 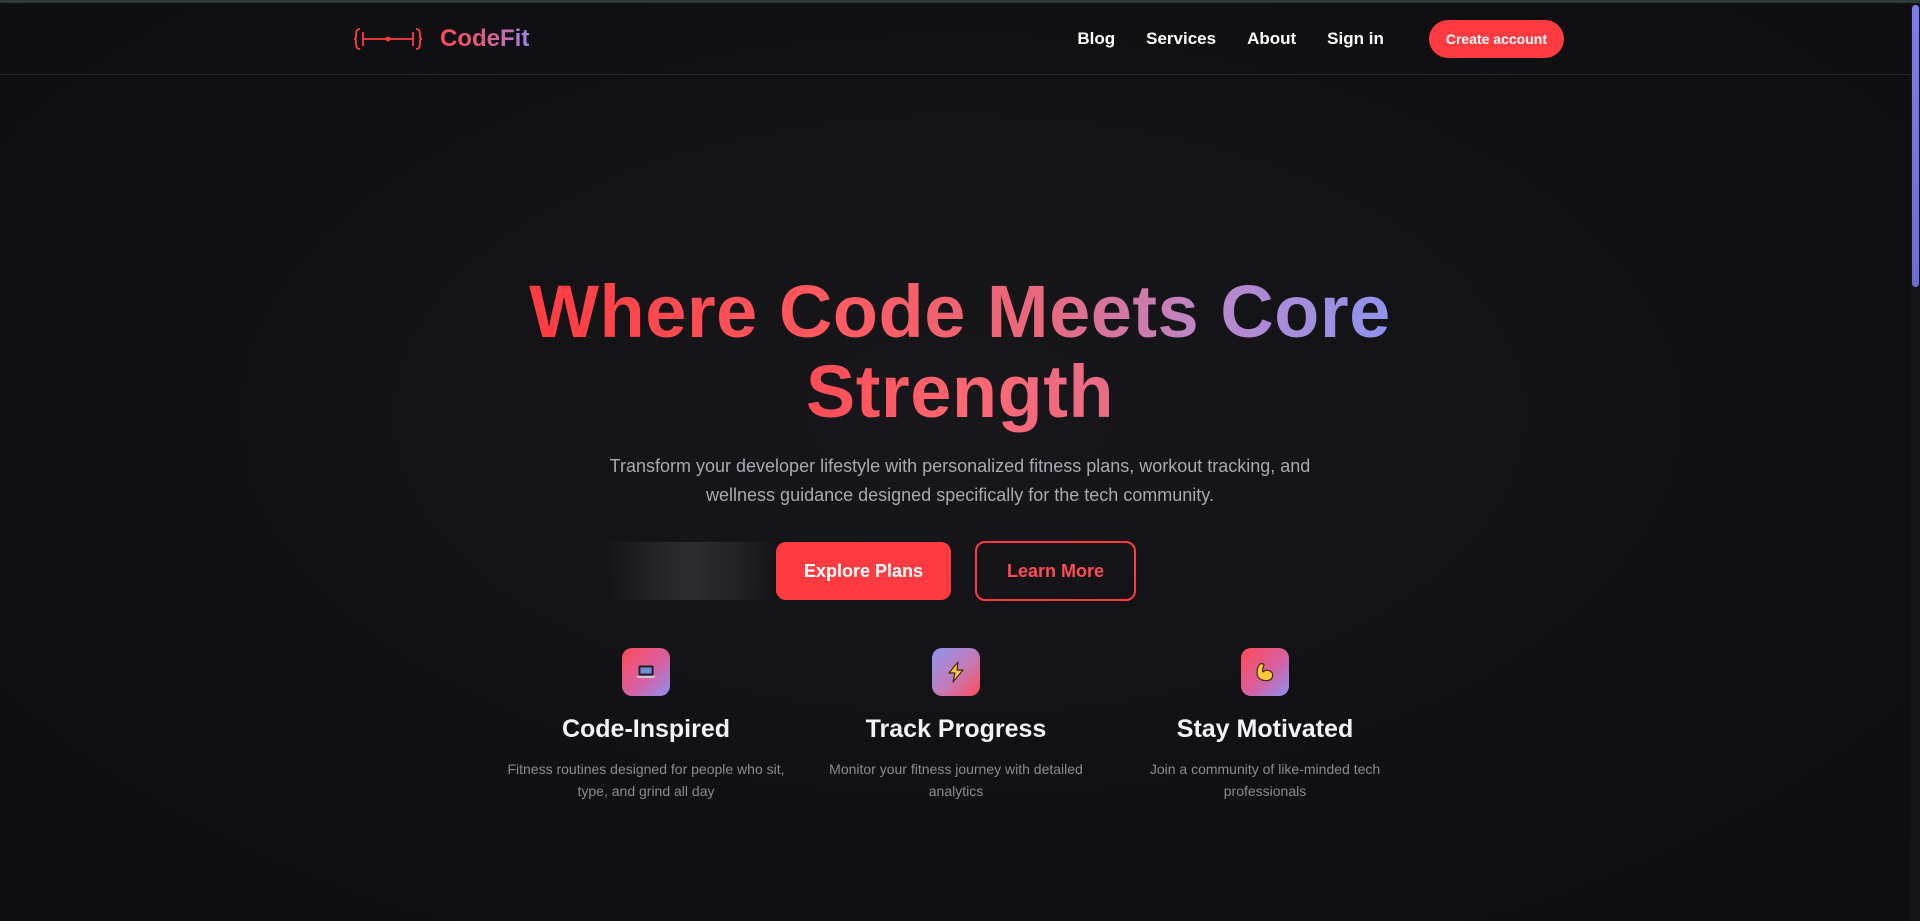 I want to click on lightning-icon, so click(x=956, y=672).